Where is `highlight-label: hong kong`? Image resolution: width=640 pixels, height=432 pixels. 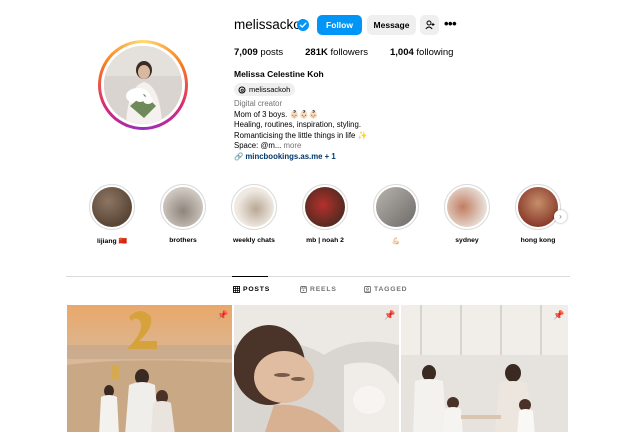 highlight-label: hong kong is located at coordinates (538, 240).